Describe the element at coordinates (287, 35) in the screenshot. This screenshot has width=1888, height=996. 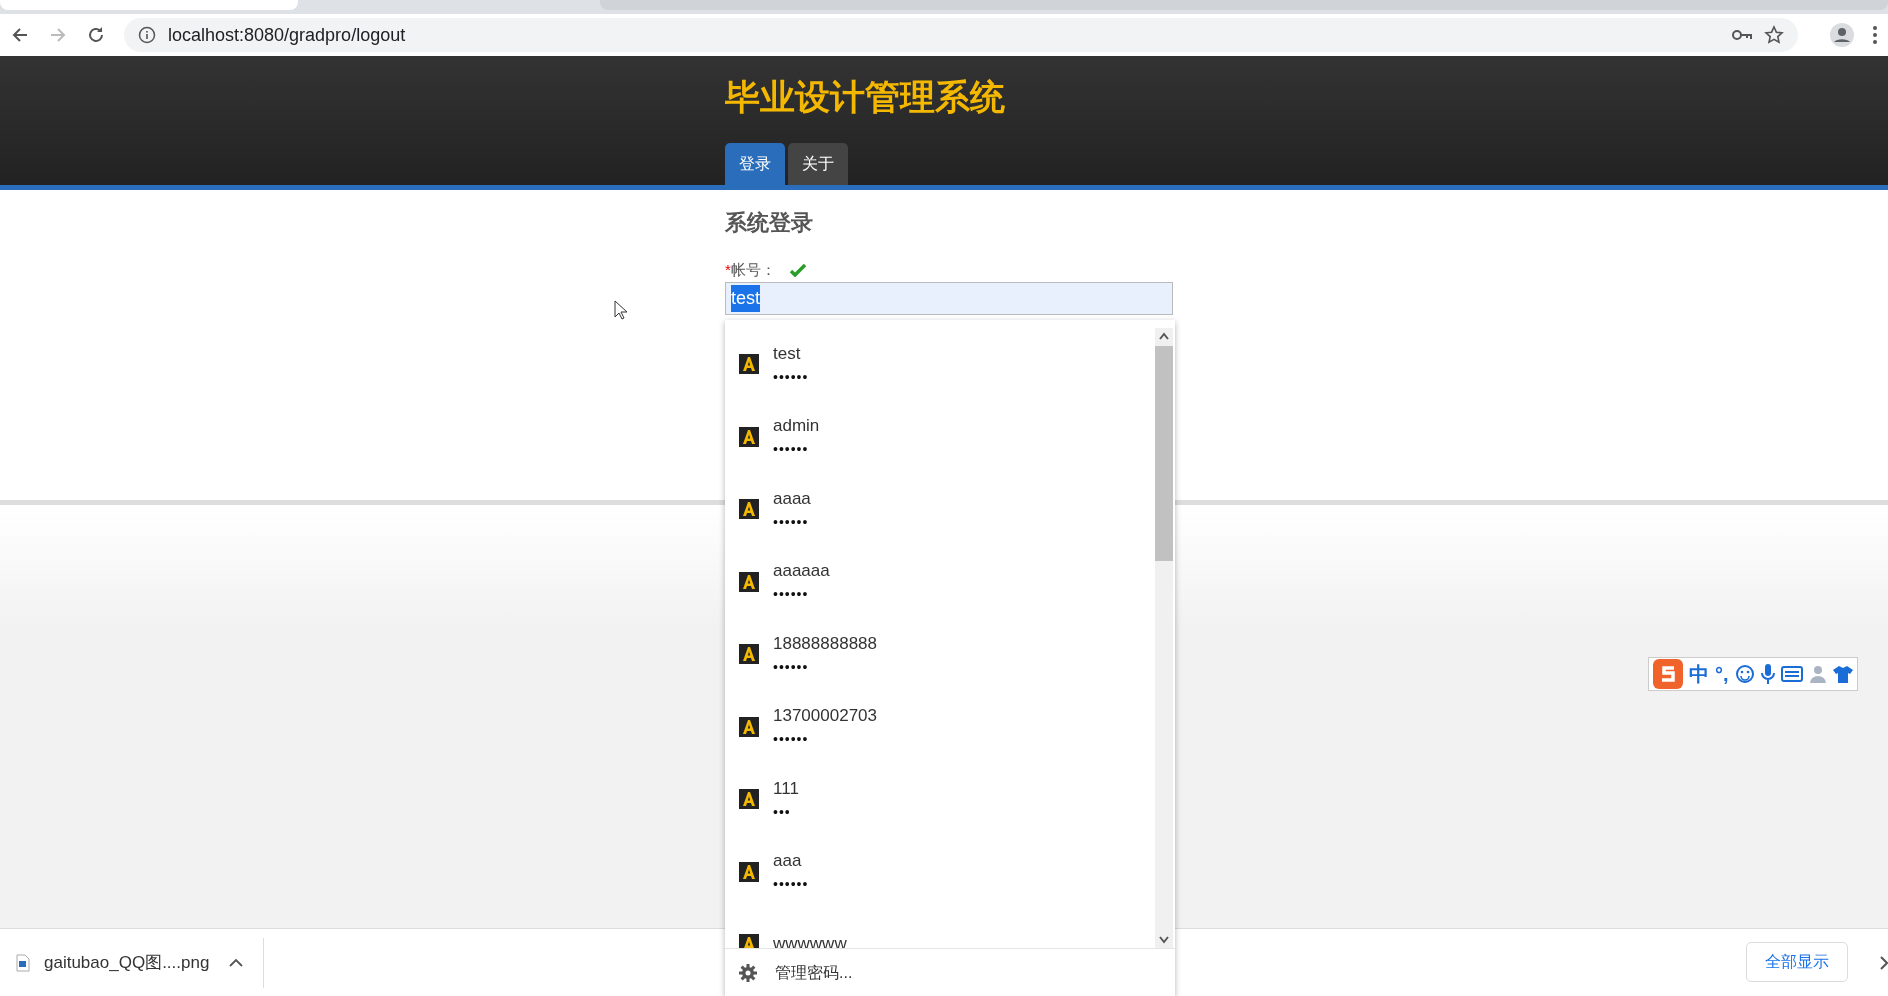
I see `url-text: localhost:8080/gradpro/logout` at that location.